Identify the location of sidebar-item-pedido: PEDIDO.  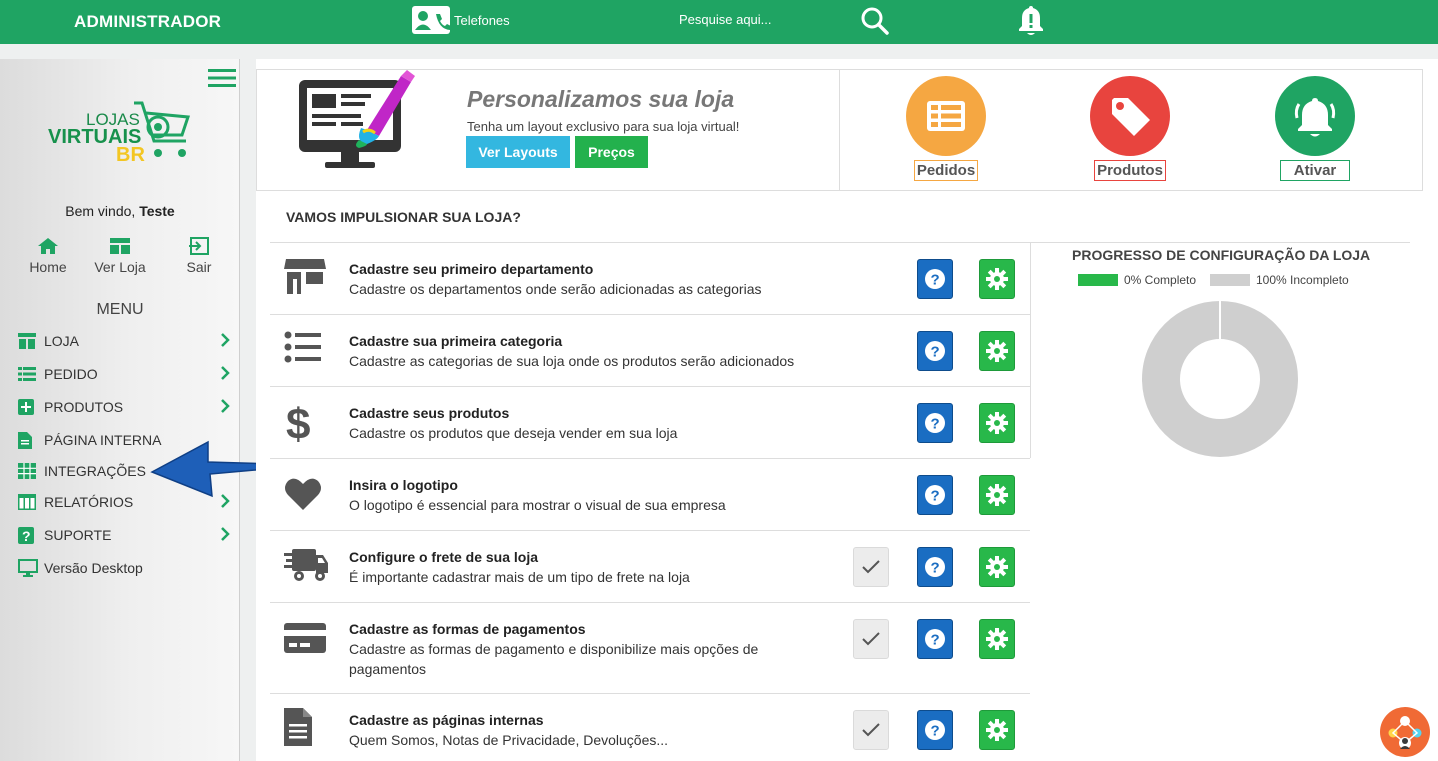
(126, 374).